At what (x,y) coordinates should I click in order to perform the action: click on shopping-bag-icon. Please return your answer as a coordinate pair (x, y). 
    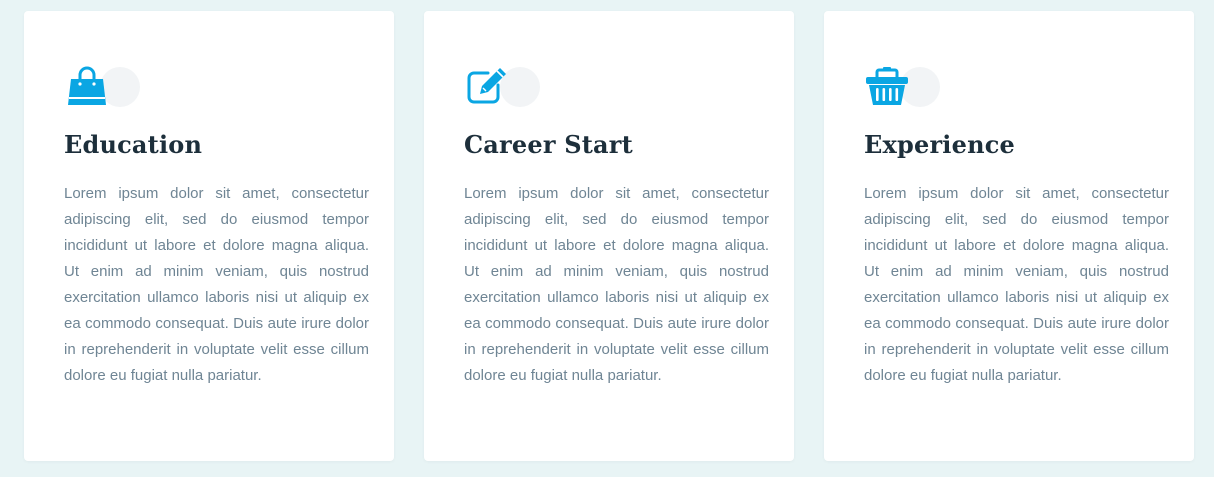
    Looking at the image, I should click on (87, 85).